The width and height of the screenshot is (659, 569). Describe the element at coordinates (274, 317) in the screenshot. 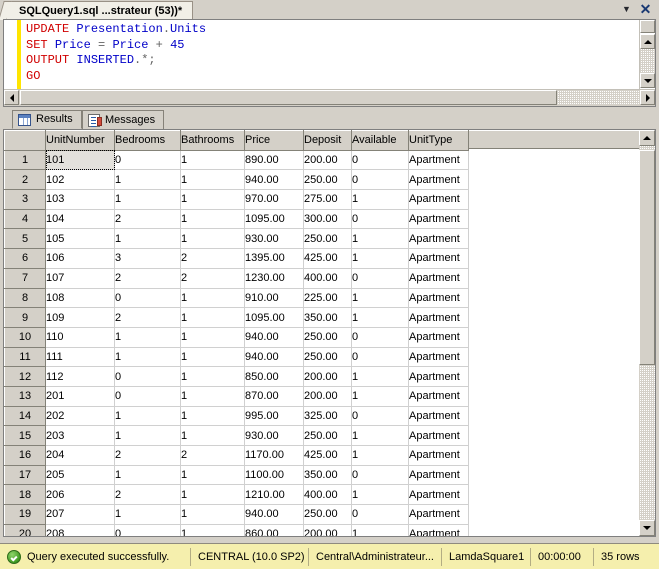

I see `table-cell: 1095.00` at that location.